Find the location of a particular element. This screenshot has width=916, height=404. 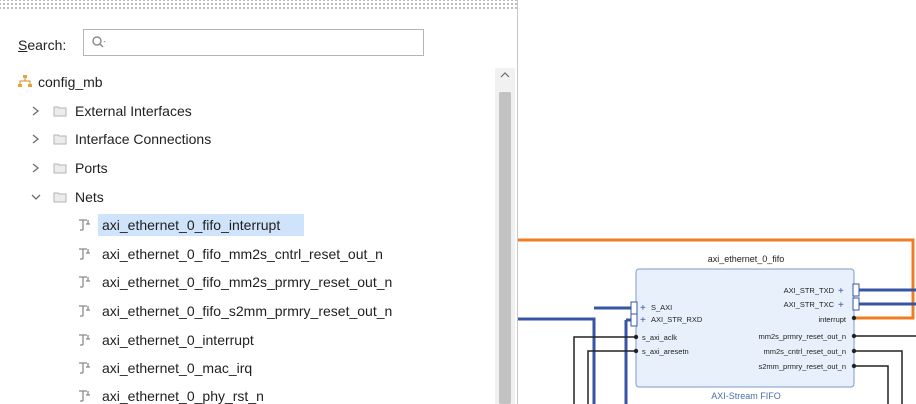

port-mm2s-cntrl-reset-out-n: mm2s_cntrl_reset_out_n is located at coordinates (810, 351).